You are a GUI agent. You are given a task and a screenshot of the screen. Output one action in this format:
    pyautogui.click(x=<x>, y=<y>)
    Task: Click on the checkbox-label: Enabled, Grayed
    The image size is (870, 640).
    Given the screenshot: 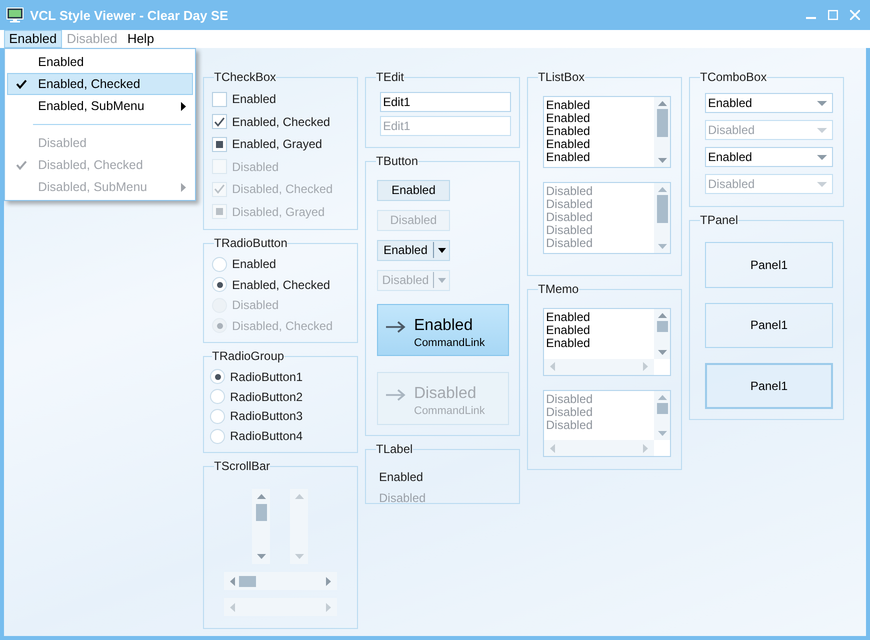 What is the action you would take?
    pyautogui.click(x=277, y=144)
    